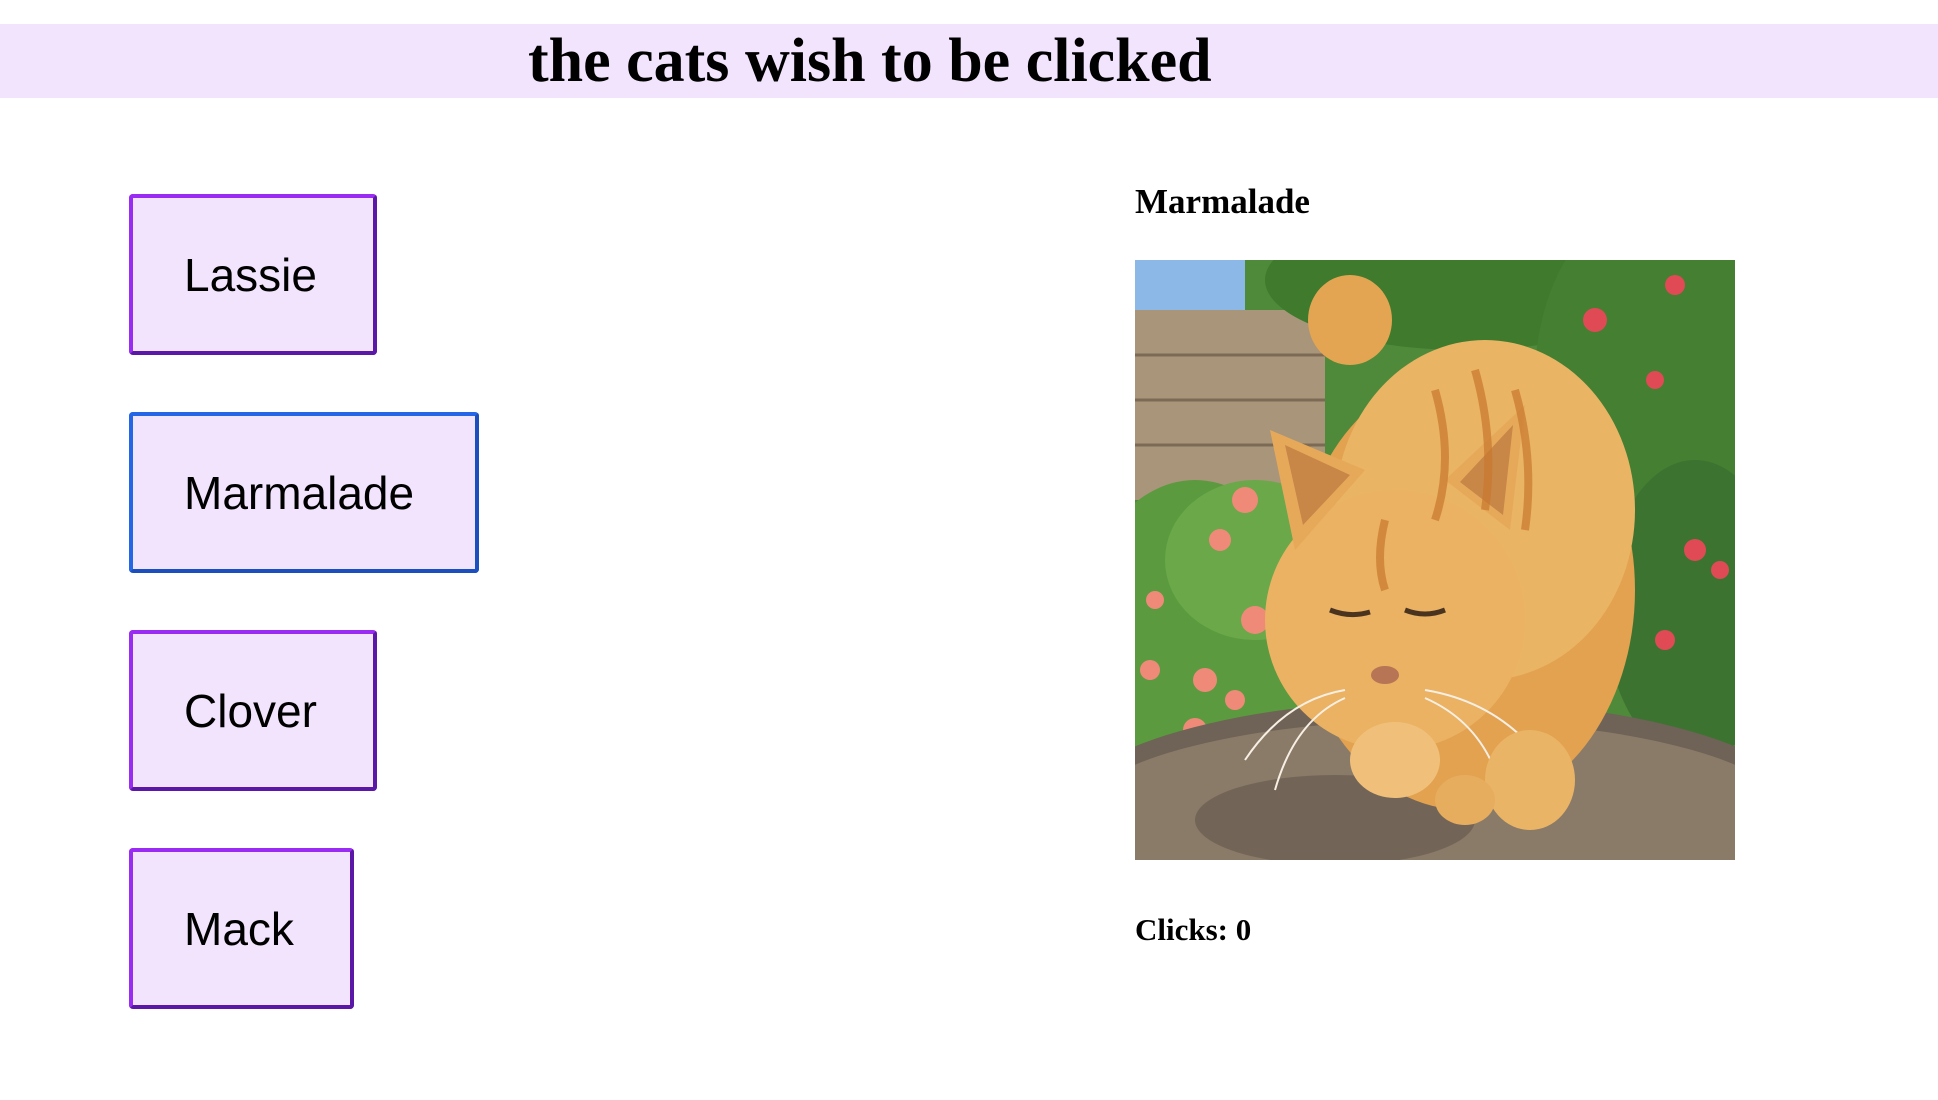 The height and width of the screenshot is (1100, 1938). What do you see at coordinates (253, 274) in the screenshot?
I see `cat-button-lassie: Lassie` at bounding box center [253, 274].